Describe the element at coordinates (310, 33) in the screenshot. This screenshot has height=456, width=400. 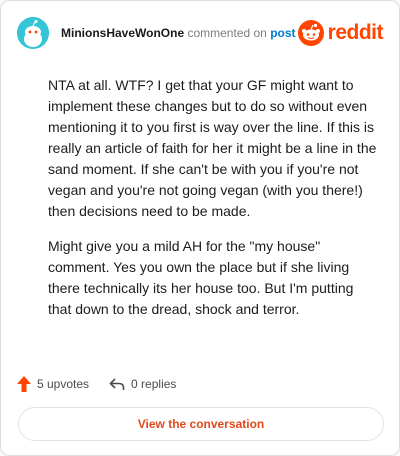
I see `reddit-snoo-icon` at that location.